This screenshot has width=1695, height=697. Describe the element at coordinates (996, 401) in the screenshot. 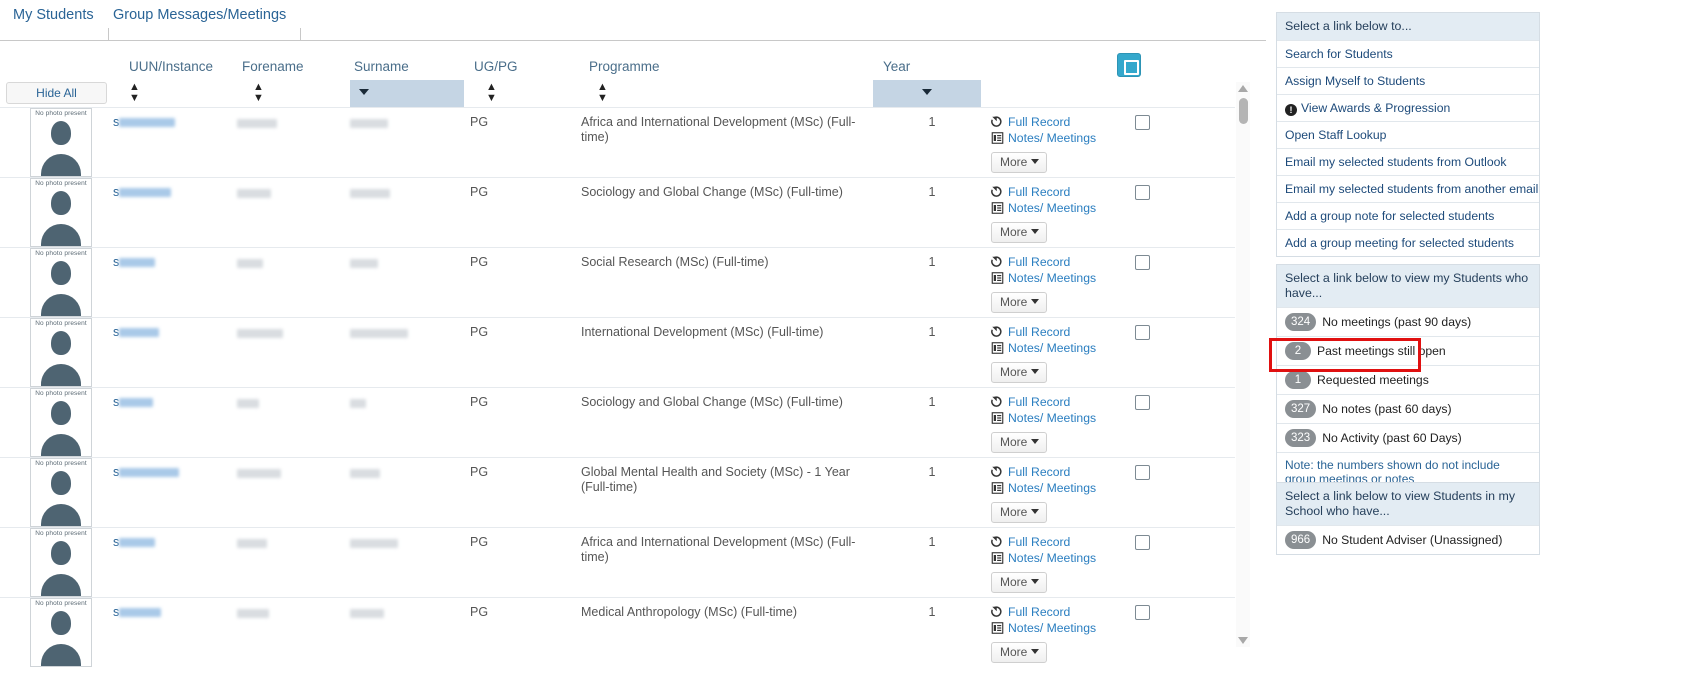

I see `full-record-icon` at that location.